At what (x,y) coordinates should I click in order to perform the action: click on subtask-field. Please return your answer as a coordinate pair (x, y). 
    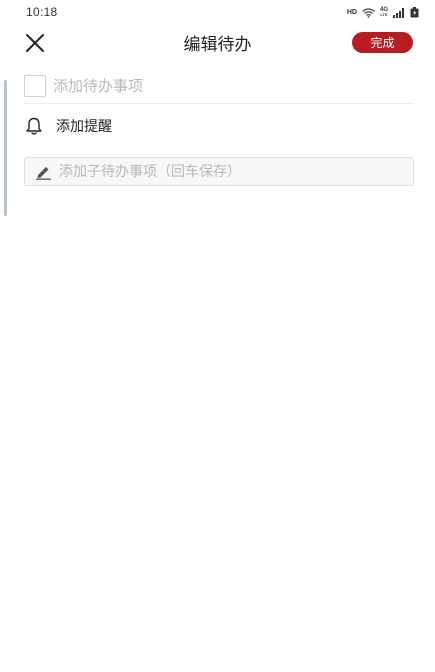
    Looking at the image, I should click on (219, 171).